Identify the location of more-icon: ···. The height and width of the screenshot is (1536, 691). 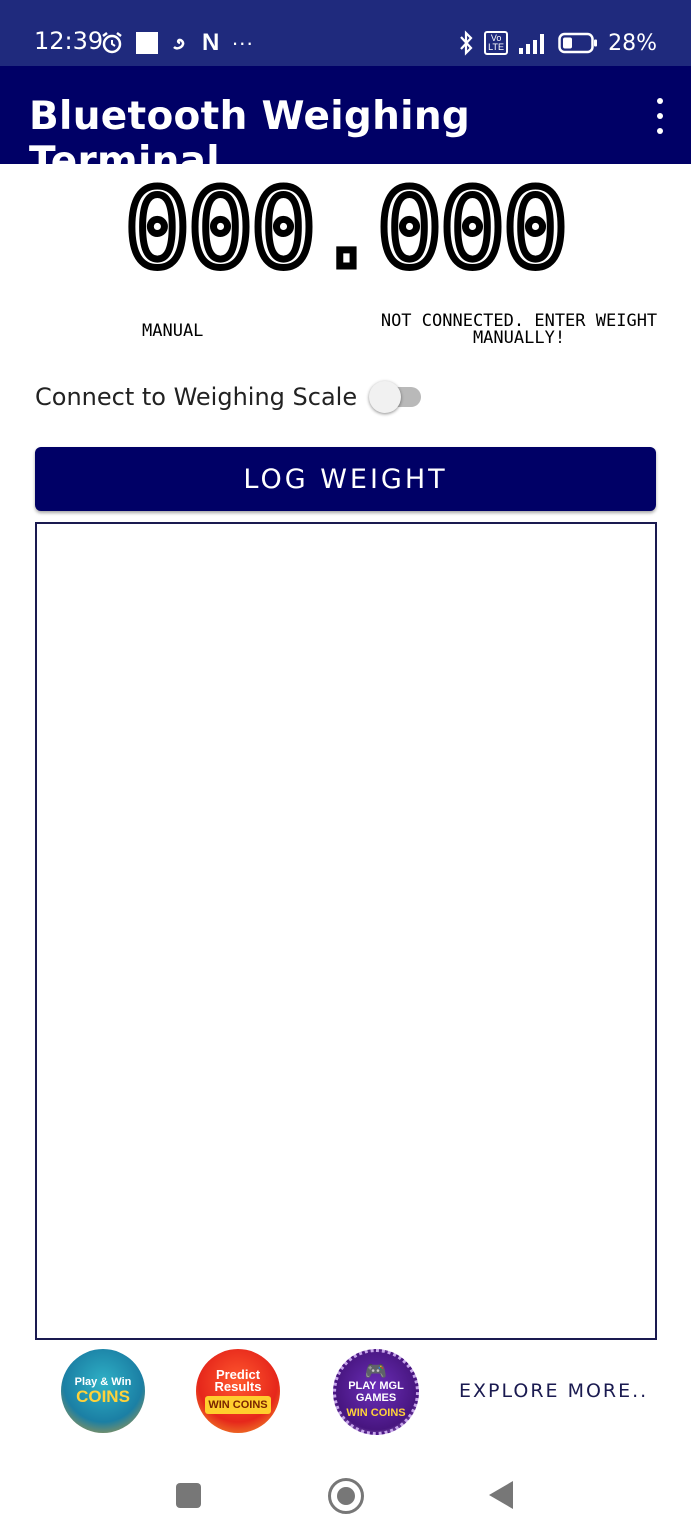
(242, 42).